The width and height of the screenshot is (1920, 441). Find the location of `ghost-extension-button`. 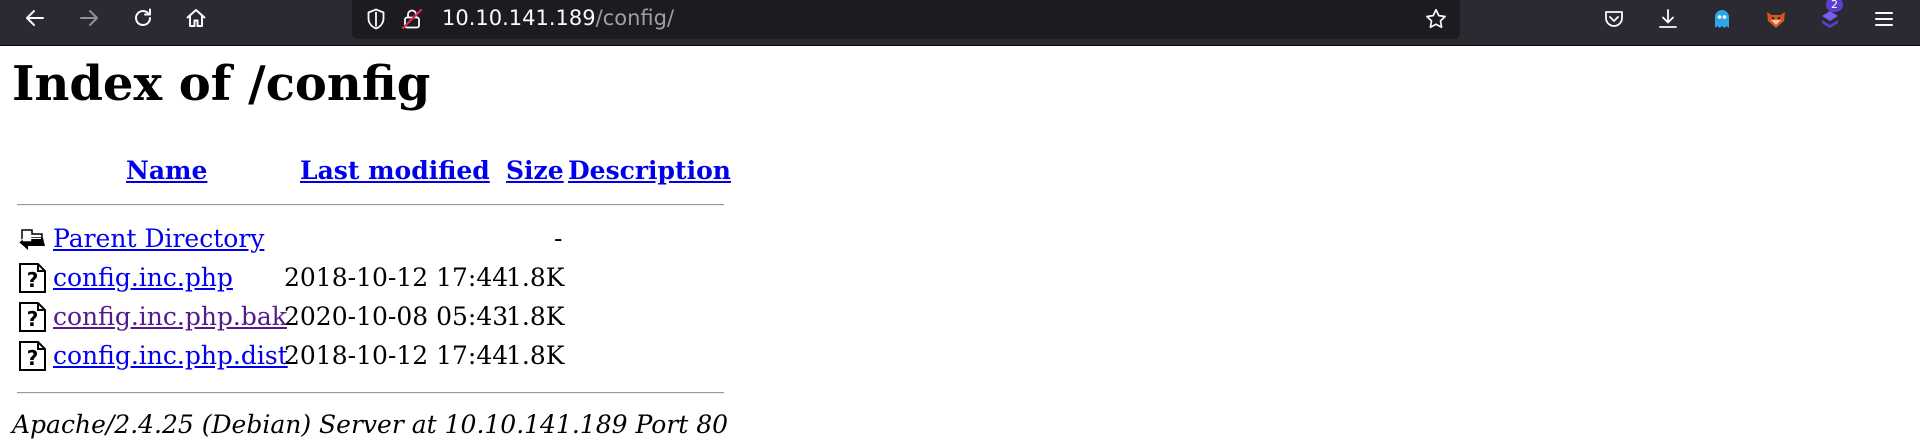

ghost-extension-button is located at coordinates (1722, 19).